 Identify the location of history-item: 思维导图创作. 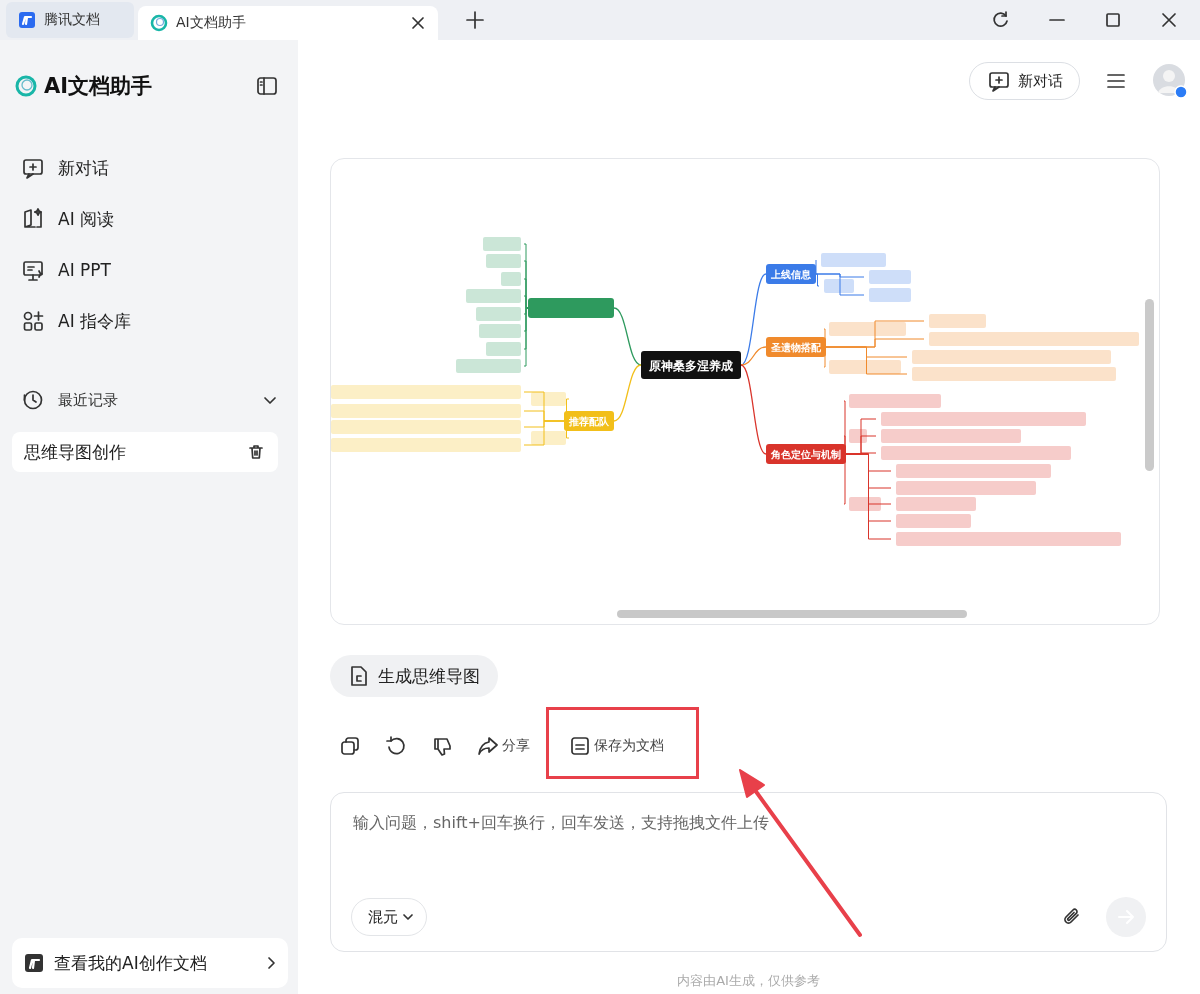
(145, 452).